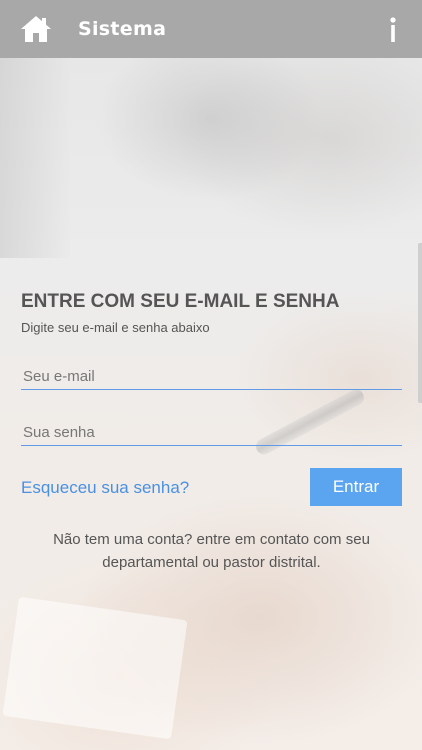 The height and width of the screenshot is (750, 422). Describe the element at coordinates (115, 327) in the screenshot. I see `login-subtitle: Digite seu e-mail e senha abaixo` at that location.